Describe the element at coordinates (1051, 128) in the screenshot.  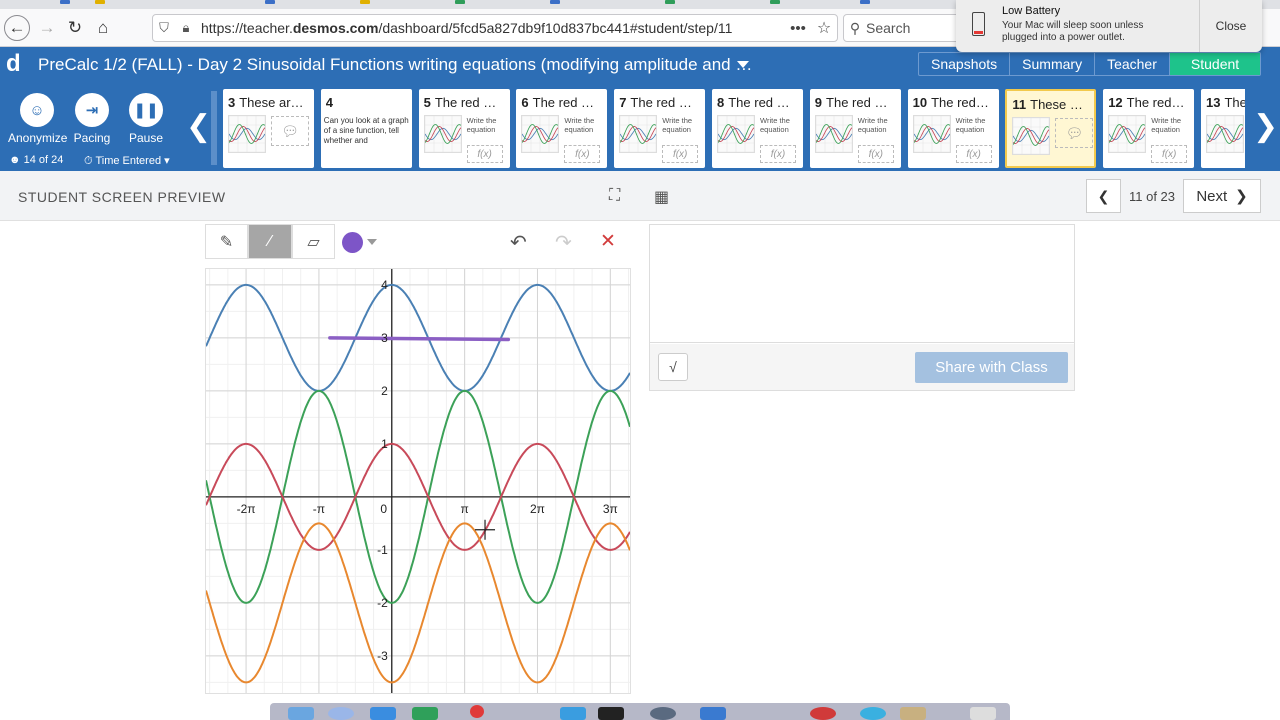
I see `screen-card-11: 11 These … 💬︎` at that location.